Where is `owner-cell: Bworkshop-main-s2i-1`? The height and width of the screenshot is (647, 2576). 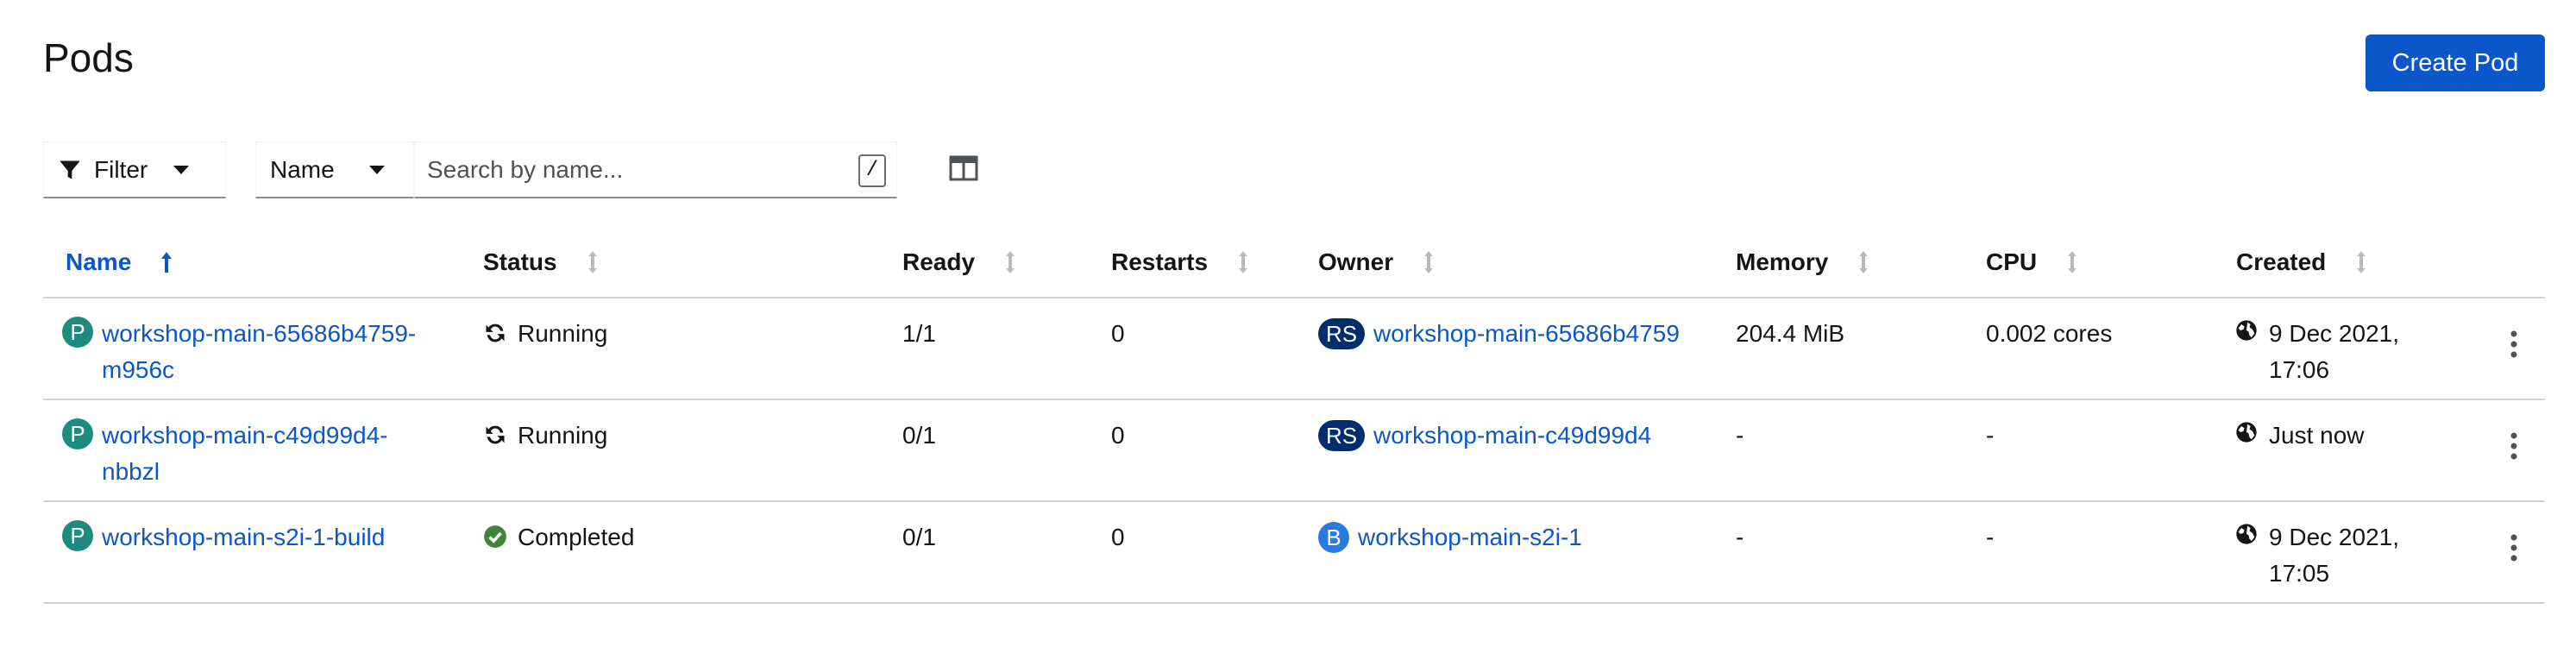
owner-cell: Bworkshop-main-s2i-1 is located at coordinates (1450, 537).